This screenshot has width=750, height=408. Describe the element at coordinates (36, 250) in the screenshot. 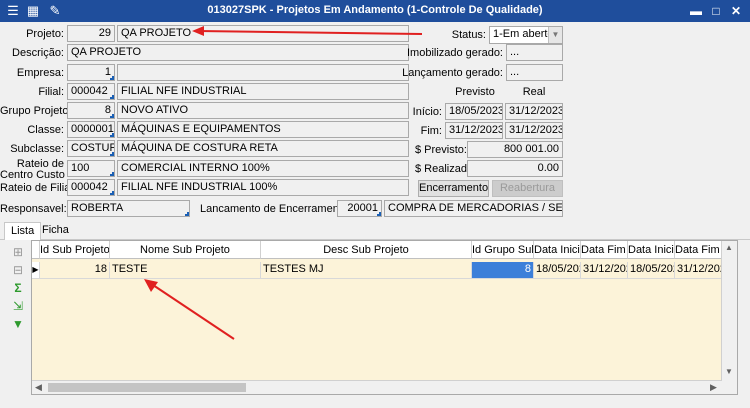

I see `row-indicator-header` at that location.